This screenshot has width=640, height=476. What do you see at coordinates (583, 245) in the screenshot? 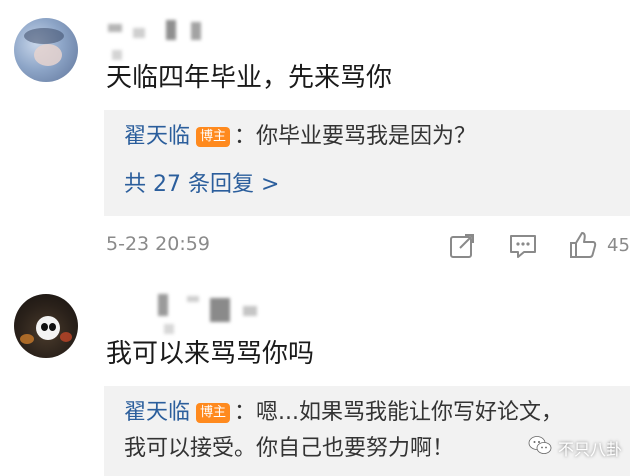
I see `like-icon` at bounding box center [583, 245].